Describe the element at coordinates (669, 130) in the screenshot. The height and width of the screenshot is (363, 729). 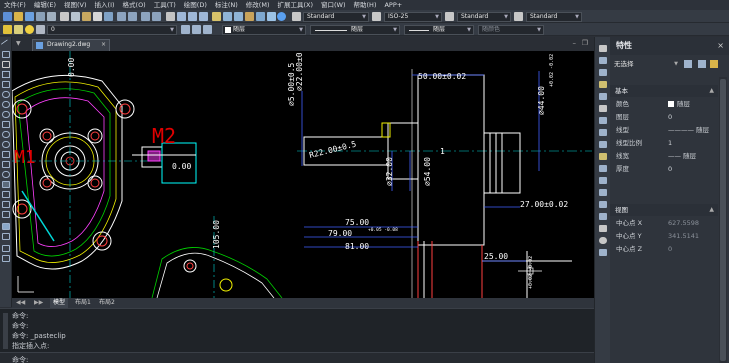
I see `prop-row-linetype: 线型 ———— 随层` at that location.